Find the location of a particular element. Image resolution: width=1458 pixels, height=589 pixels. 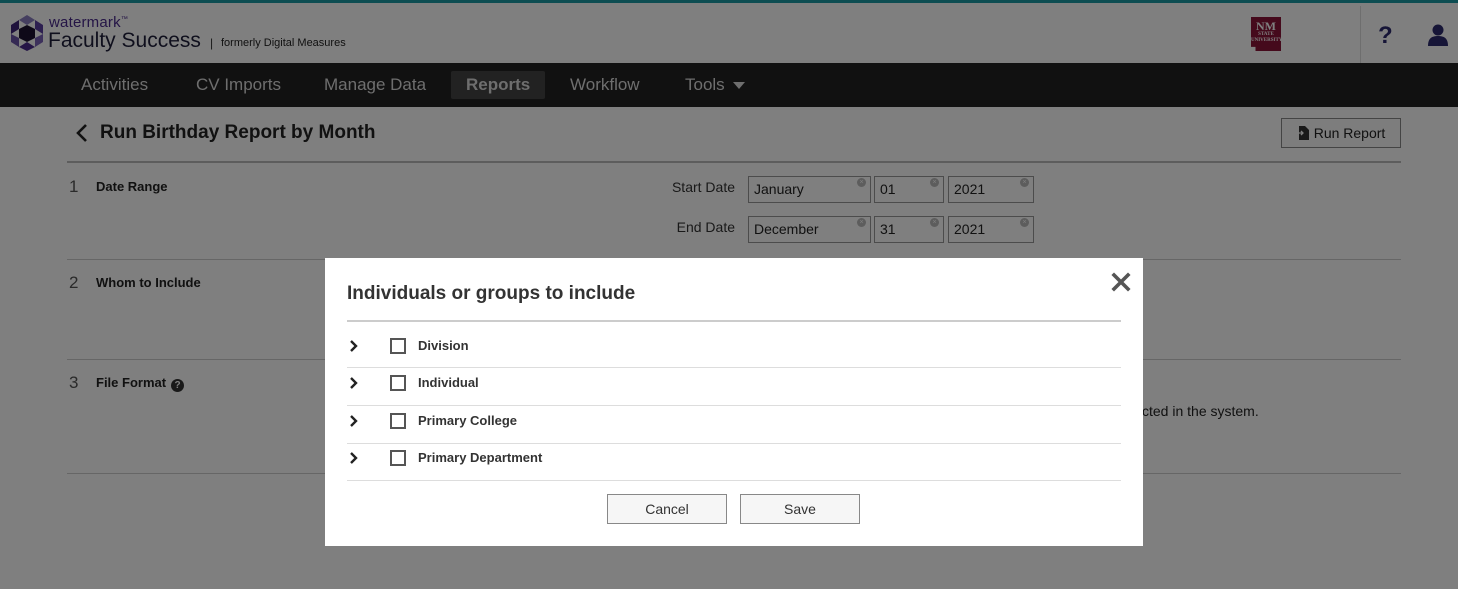

checkbox-division is located at coordinates (398, 346).